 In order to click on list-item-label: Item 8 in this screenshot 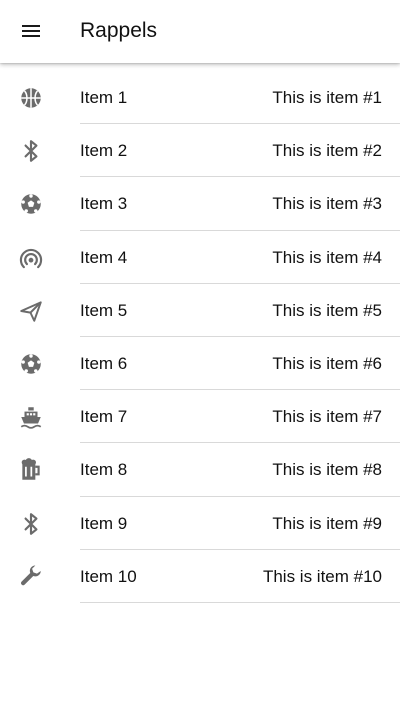, I will do `click(104, 470)`.